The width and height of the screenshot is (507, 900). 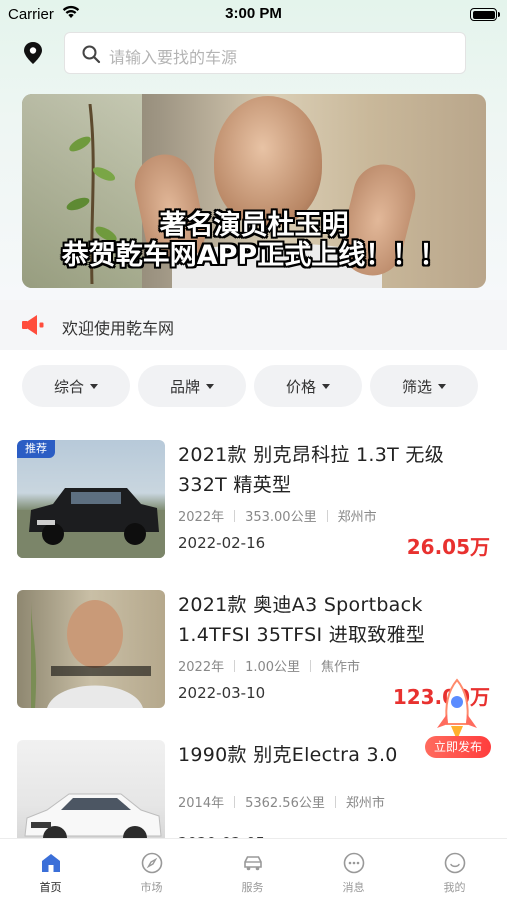 I want to click on search-placeholder: 请输入要找的车源, so click(x=173, y=57).